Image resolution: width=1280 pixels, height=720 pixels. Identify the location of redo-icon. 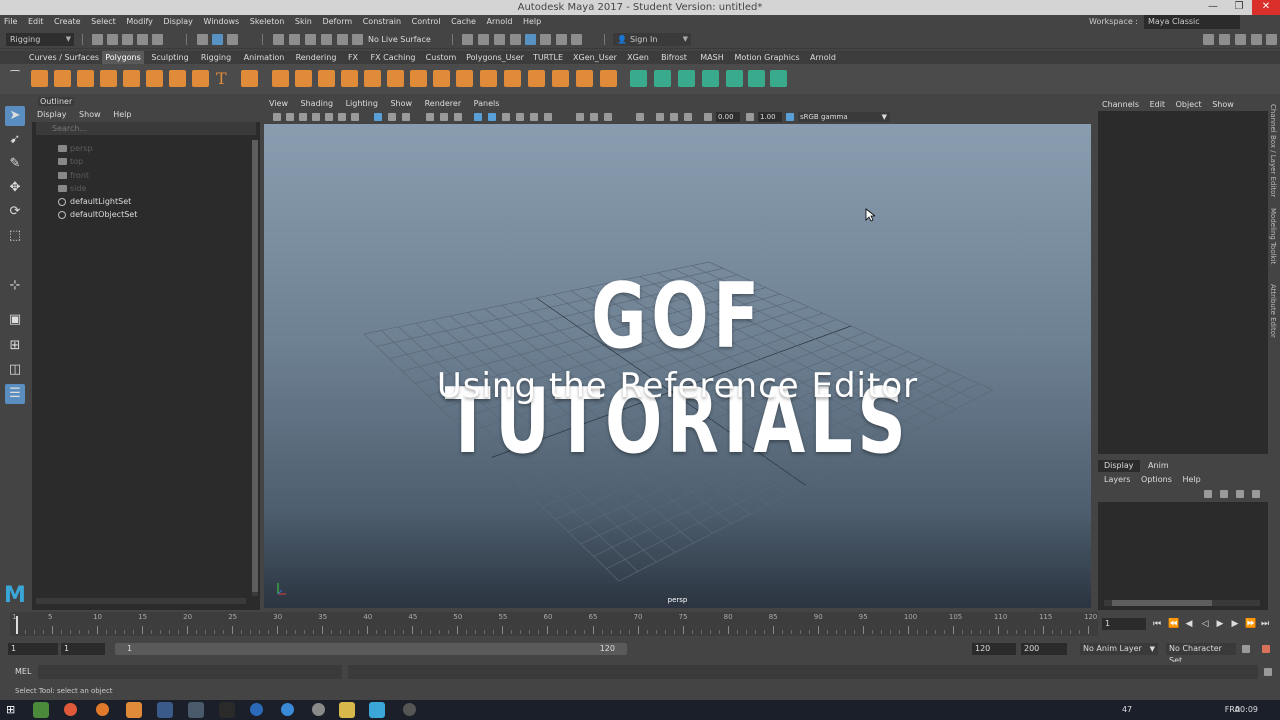
(157, 39).